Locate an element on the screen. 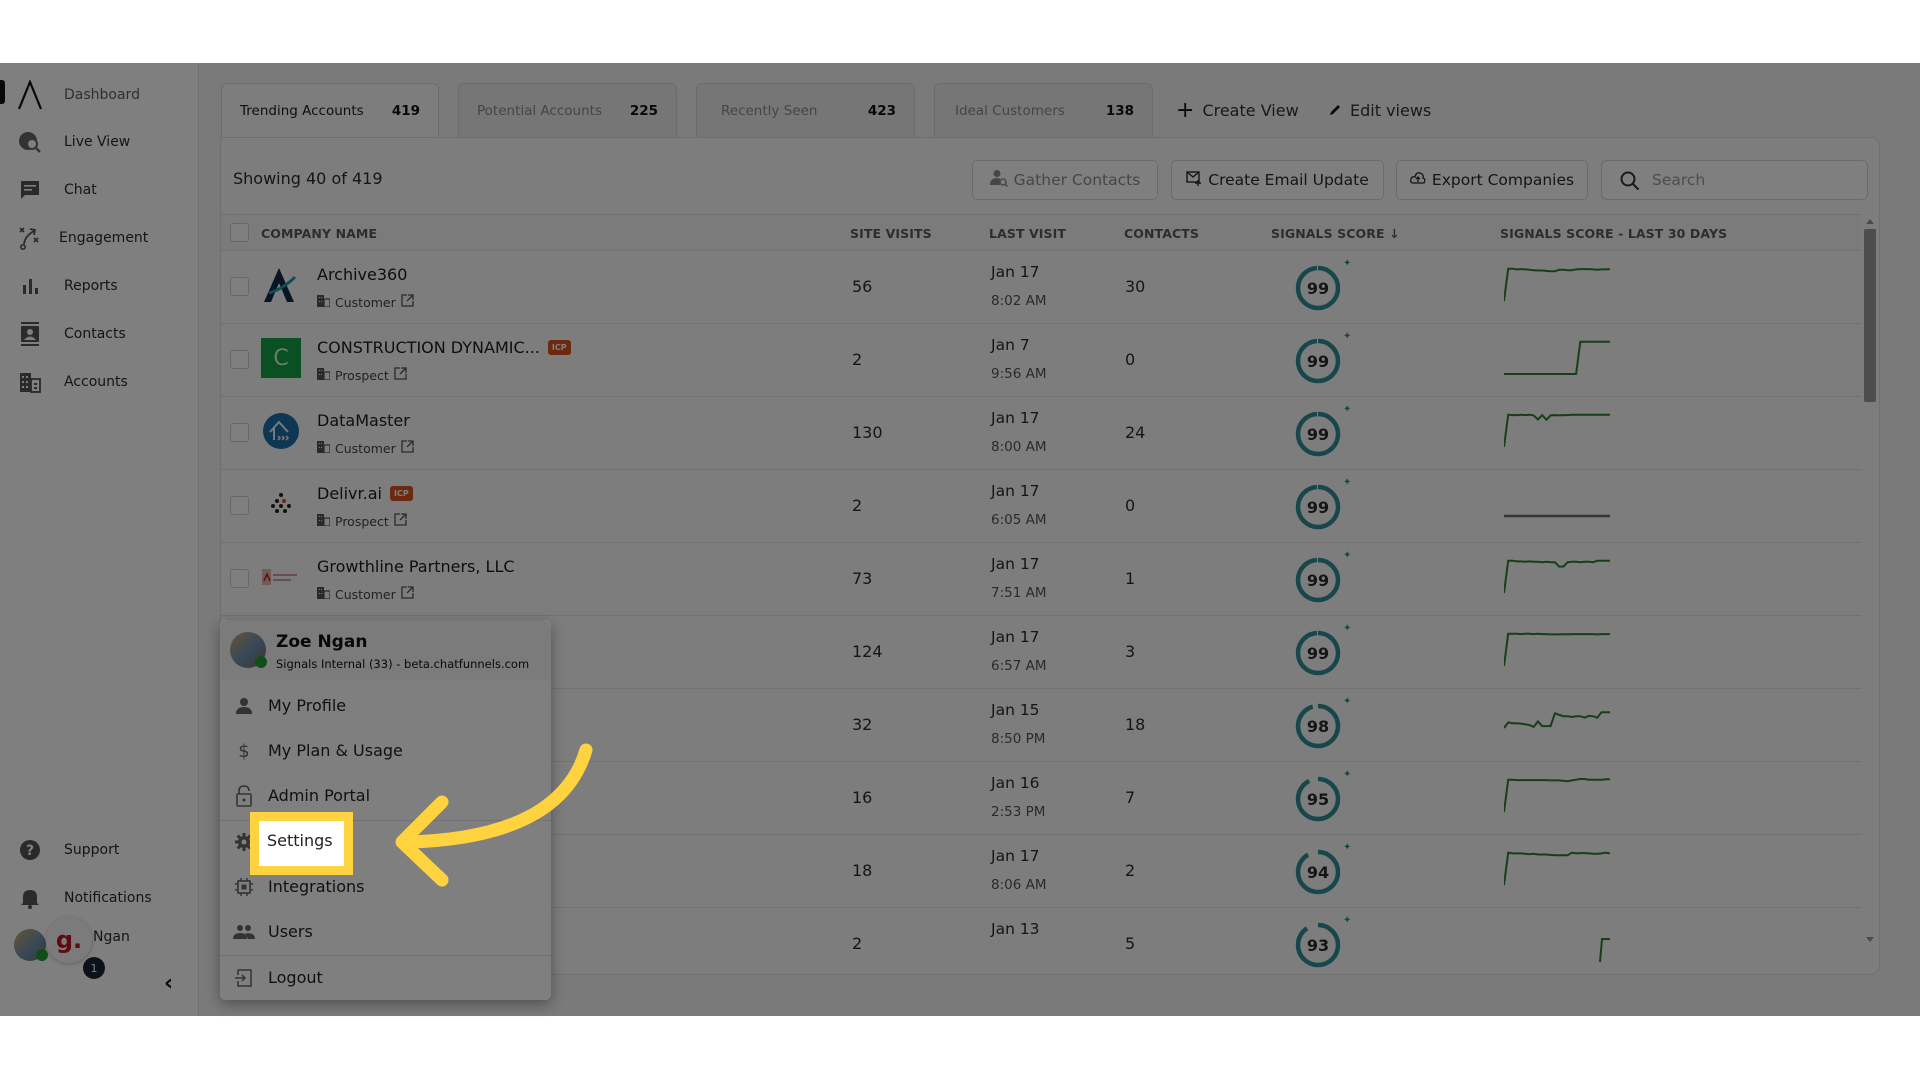 The height and width of the screenshot is (1080, 1920). settings-highlight: Settings is located at coordinates (301, 843).